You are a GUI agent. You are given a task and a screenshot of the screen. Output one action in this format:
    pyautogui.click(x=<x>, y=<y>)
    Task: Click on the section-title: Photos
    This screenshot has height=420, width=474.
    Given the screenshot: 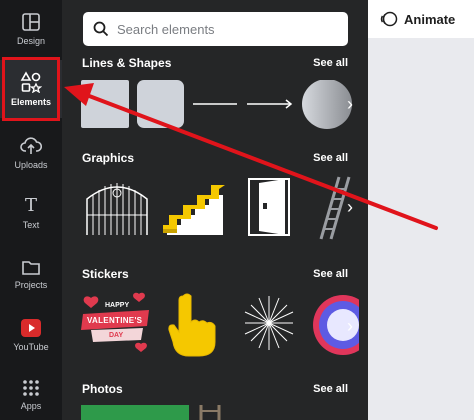 What is the action you would take?
    pyautogui.click(x=102, y=389)
    